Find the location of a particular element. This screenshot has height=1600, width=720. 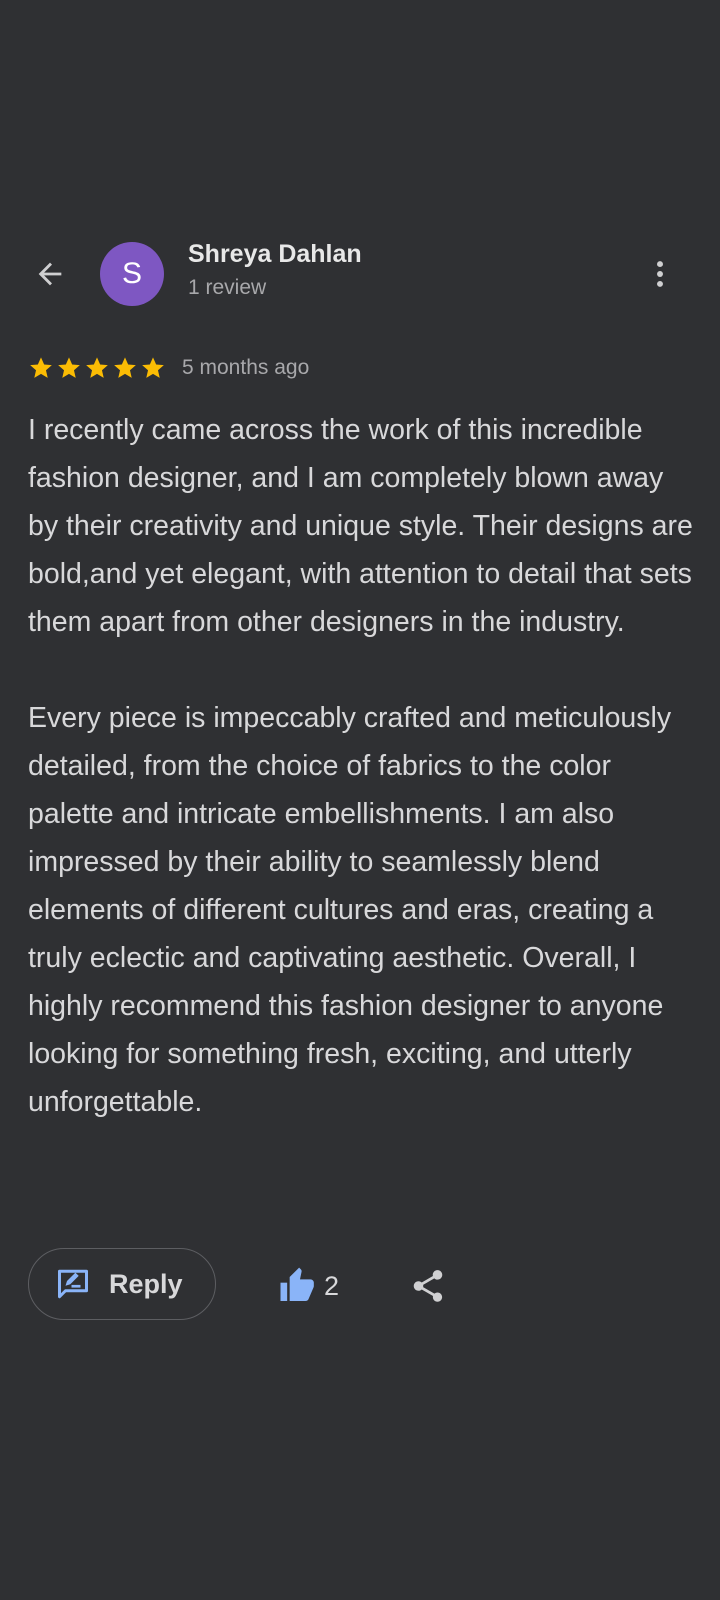

reviewer-name: Shreya Dahlan is located at coordinates (275, 254).